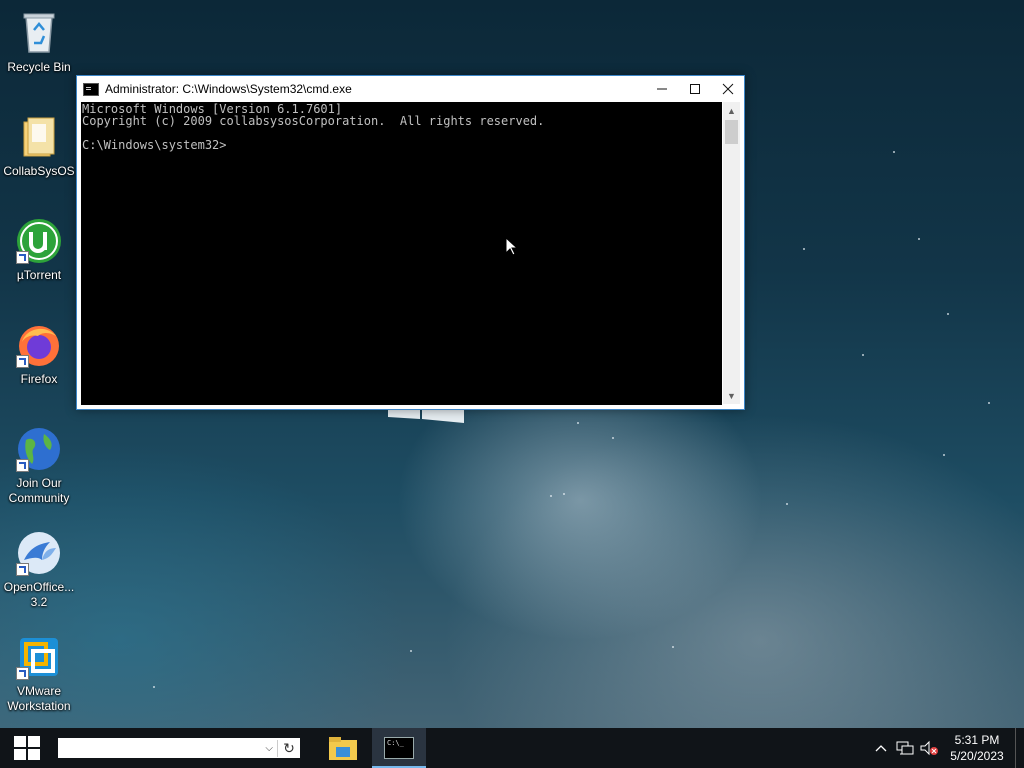 The width and height of the screenshot is (1024, 768). I want to click on desktop-icon-vmware-workstation: VMware Workstation, so click(39, 671).